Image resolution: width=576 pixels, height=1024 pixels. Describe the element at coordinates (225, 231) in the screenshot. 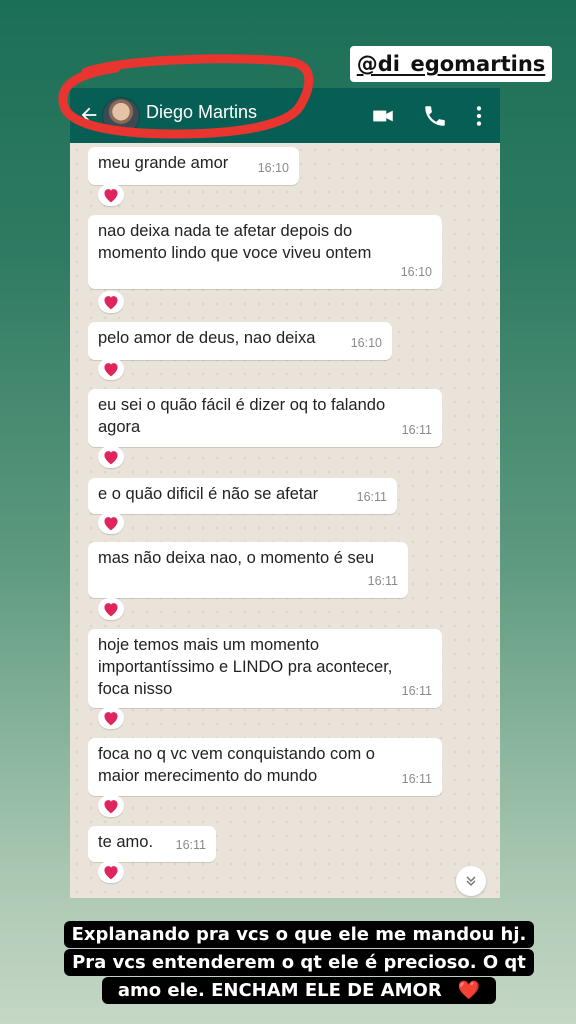

I see `message-text: nao deixa nada te afetar depois do` at that location.